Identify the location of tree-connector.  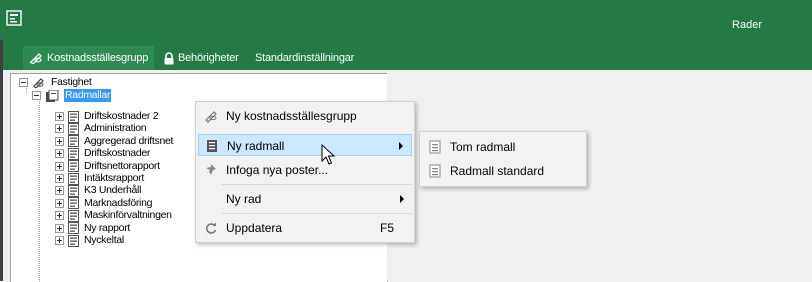
(39, 189).